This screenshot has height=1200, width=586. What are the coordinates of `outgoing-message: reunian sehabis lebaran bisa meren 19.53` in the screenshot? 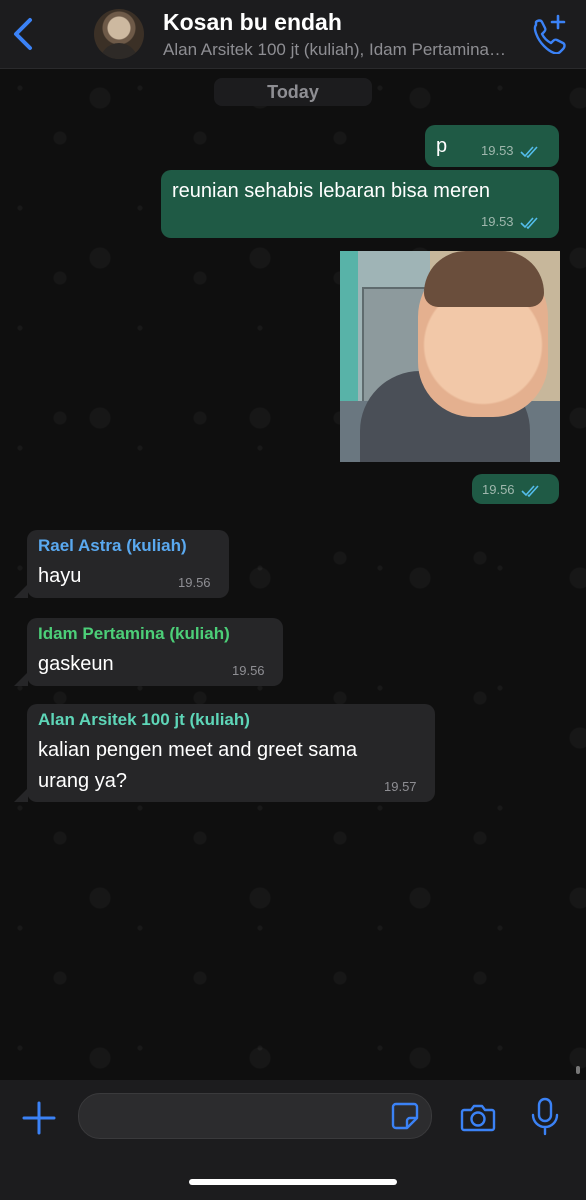 It's located at (360, 204).